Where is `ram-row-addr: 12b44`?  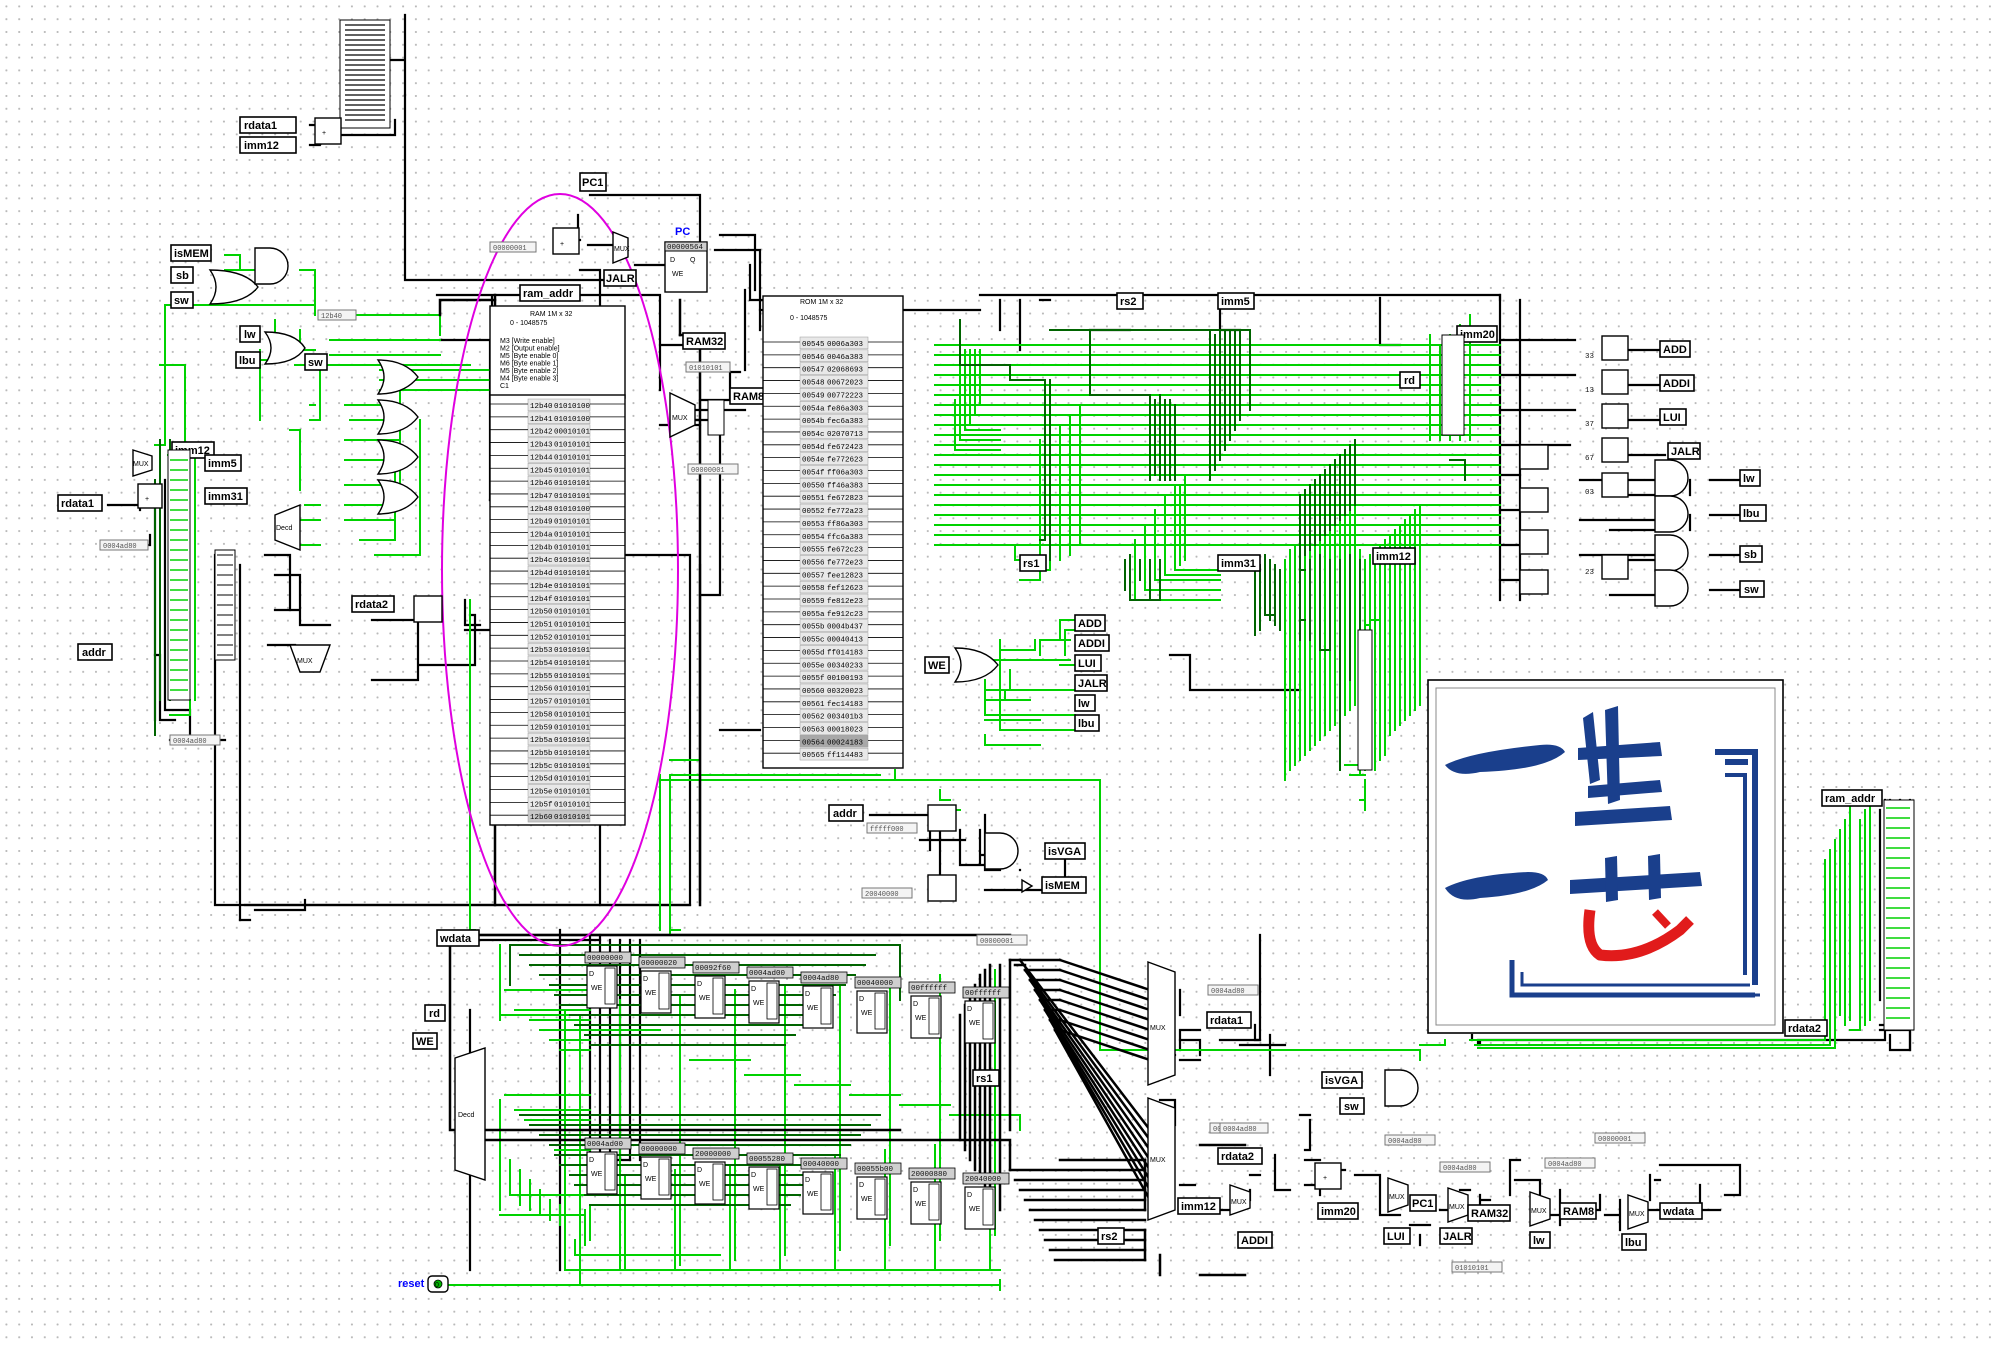 ram-row-addr: 12b44 is located at coordinates (541, 458).